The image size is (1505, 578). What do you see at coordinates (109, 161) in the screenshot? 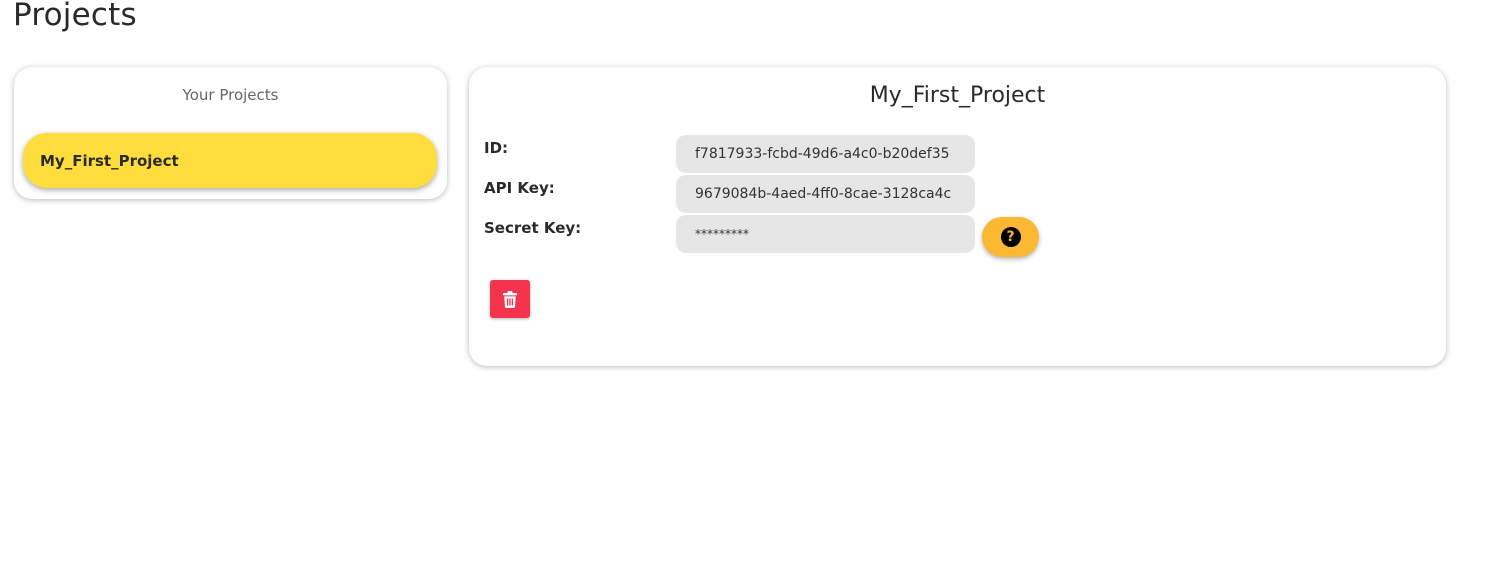
I see `project-list-item-label: My_First_Project` at bounding box center [109, 161].